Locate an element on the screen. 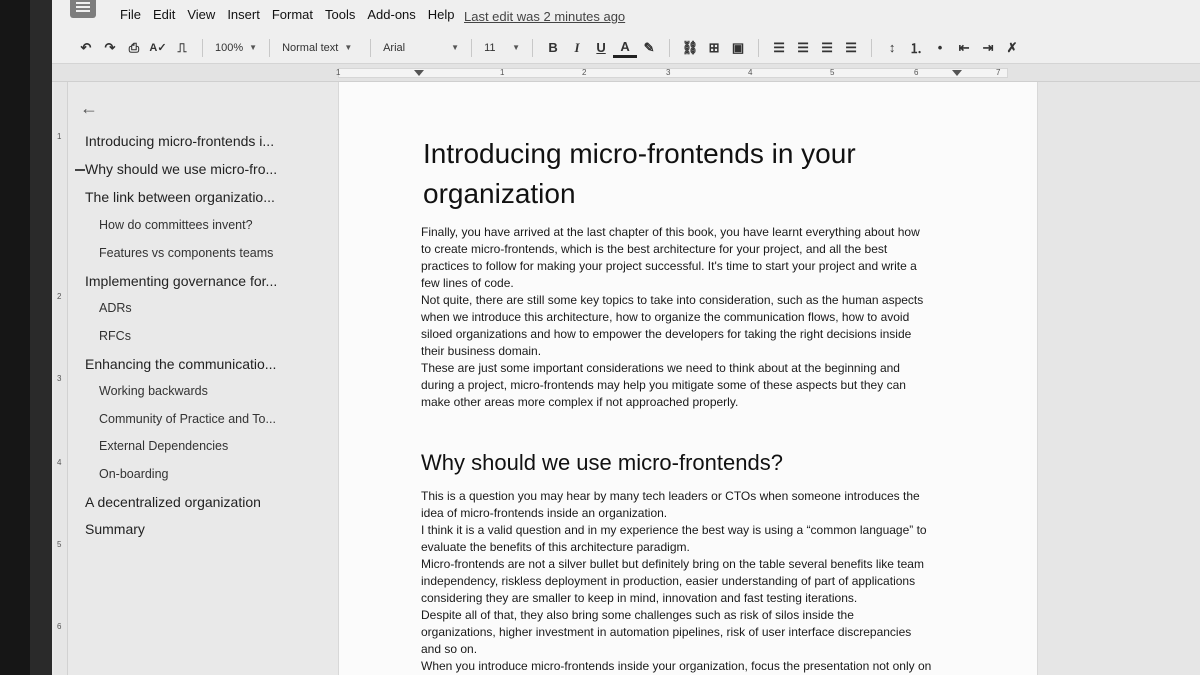  ruler-number: 2 is located at coordinates (584, 72).